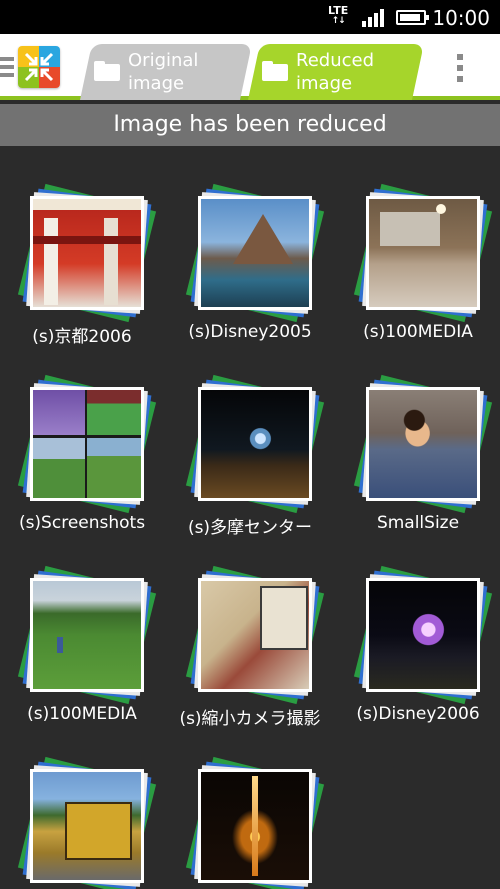  I want to click on album-item: (s)京都2006, so click(84, 254).